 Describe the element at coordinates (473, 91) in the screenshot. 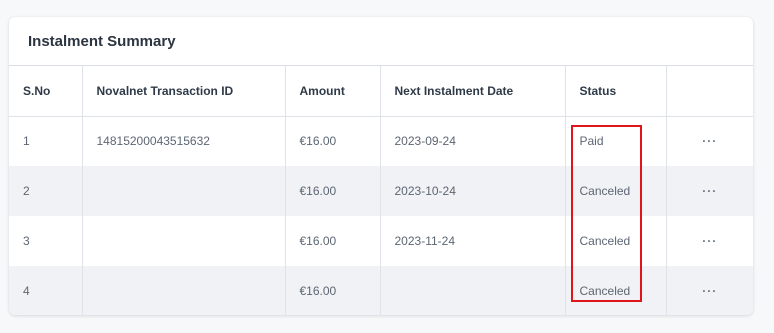

I see `header-next-instalment-date: Next Instalment Date` at that location.